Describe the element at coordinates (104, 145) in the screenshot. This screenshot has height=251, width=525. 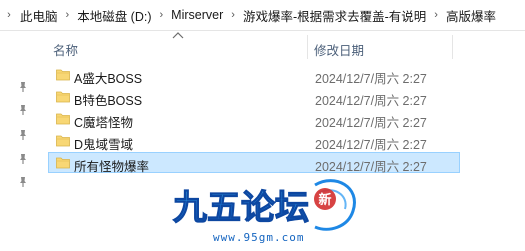
I see `file-name: D鬼域雪域` at that location.